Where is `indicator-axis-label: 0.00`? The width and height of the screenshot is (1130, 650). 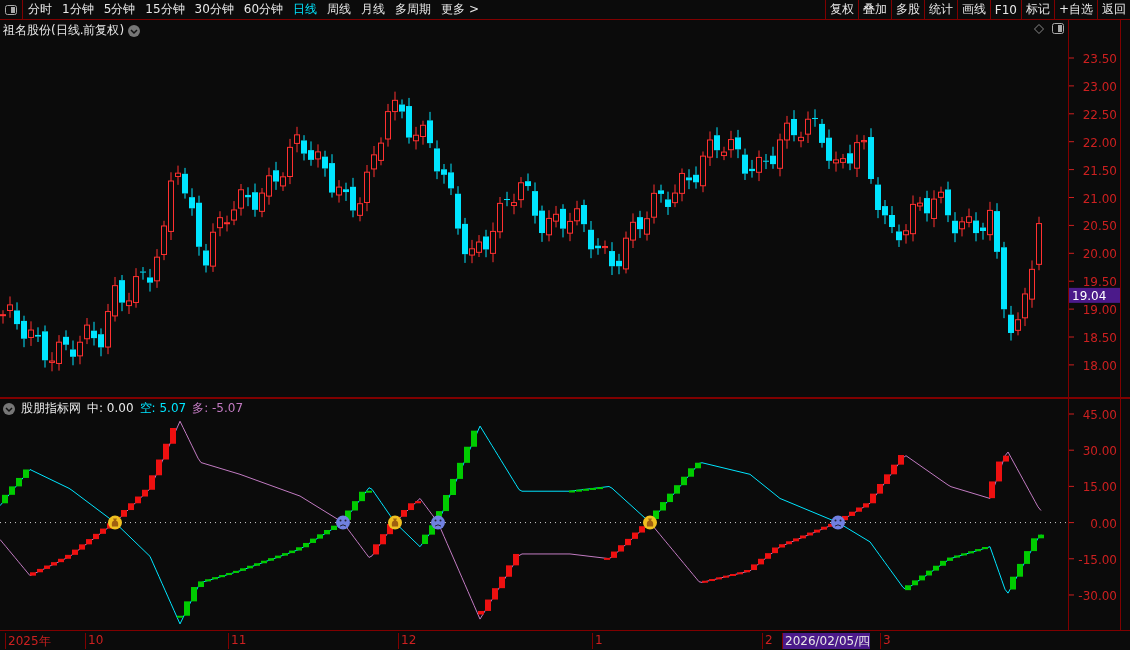 indicator-axis-label: 0.00 is located at coordinates (1103, 523).